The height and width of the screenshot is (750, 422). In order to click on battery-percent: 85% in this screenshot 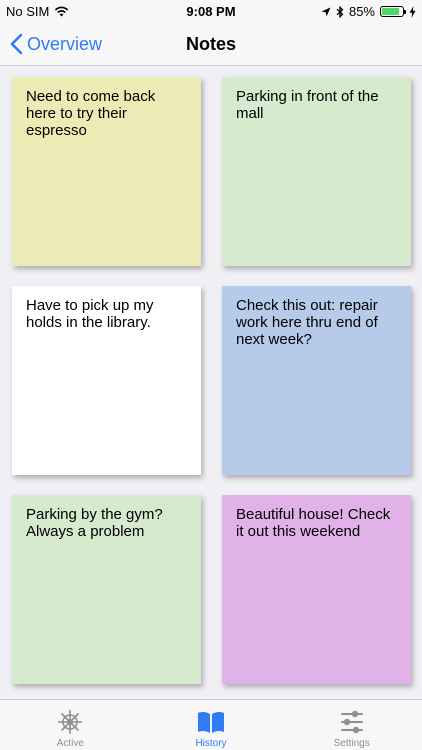, I will do `click(361, 11)`.